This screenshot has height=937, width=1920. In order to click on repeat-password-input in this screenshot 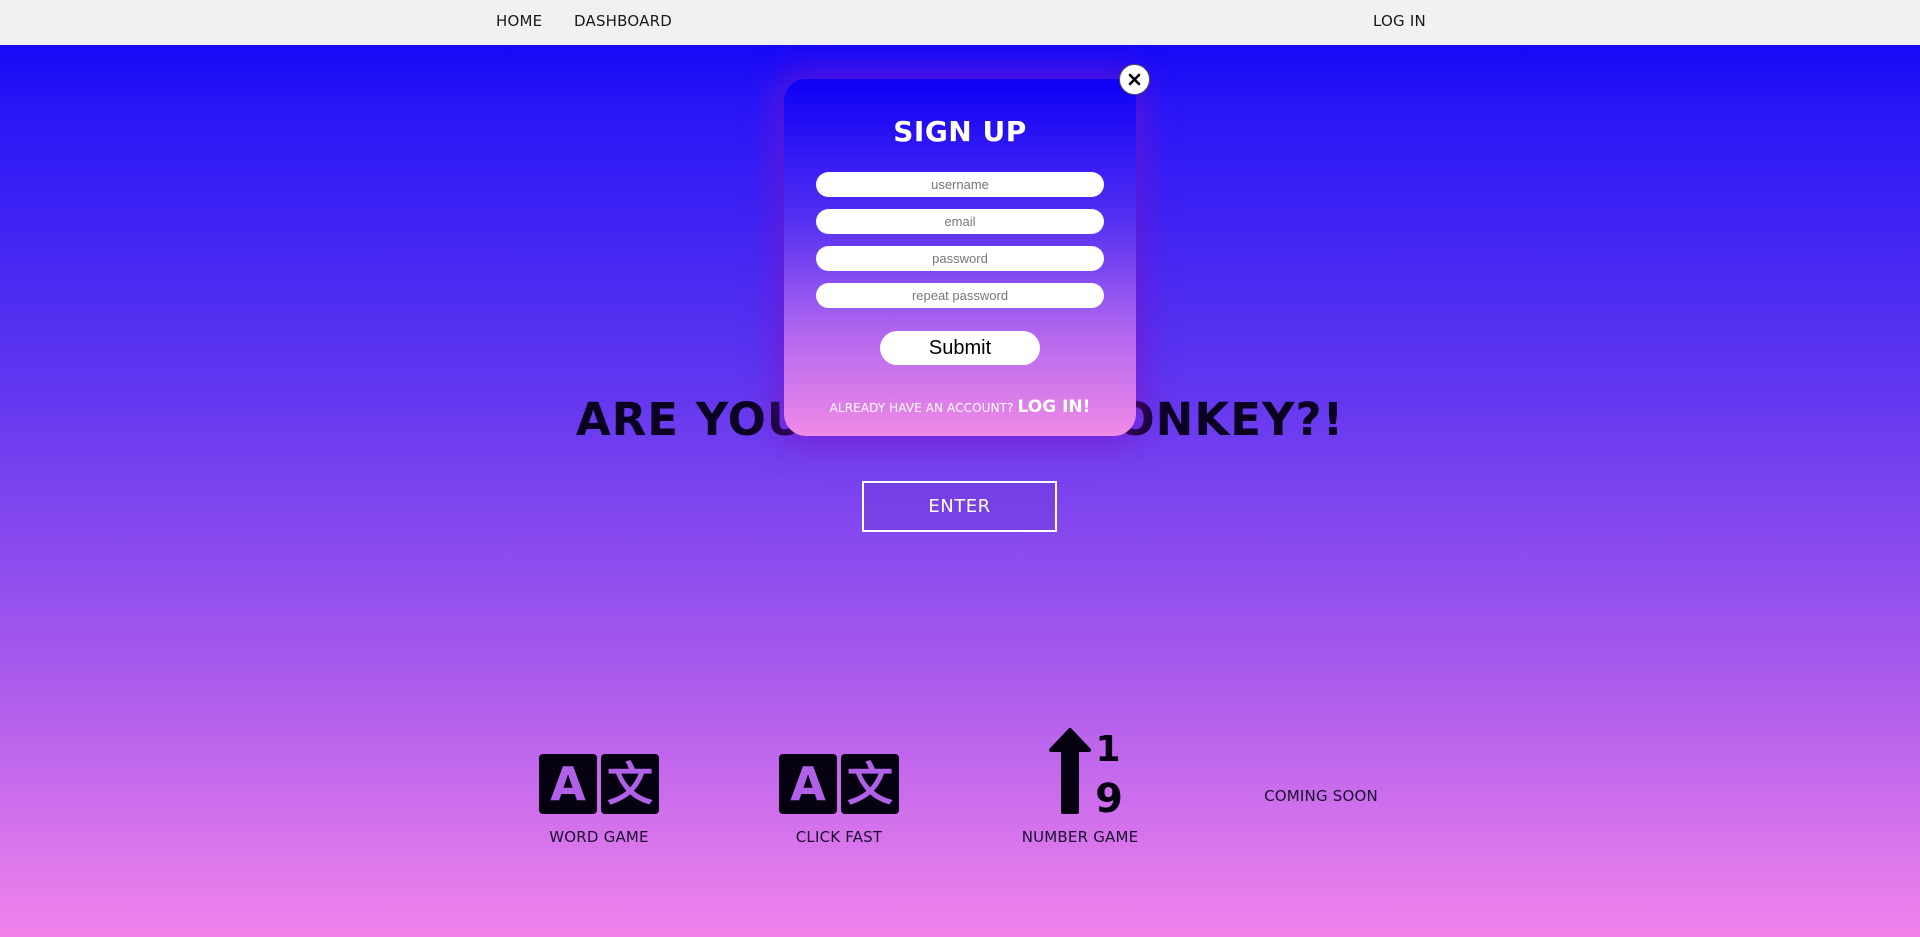, I will do `click(960, 295)`.